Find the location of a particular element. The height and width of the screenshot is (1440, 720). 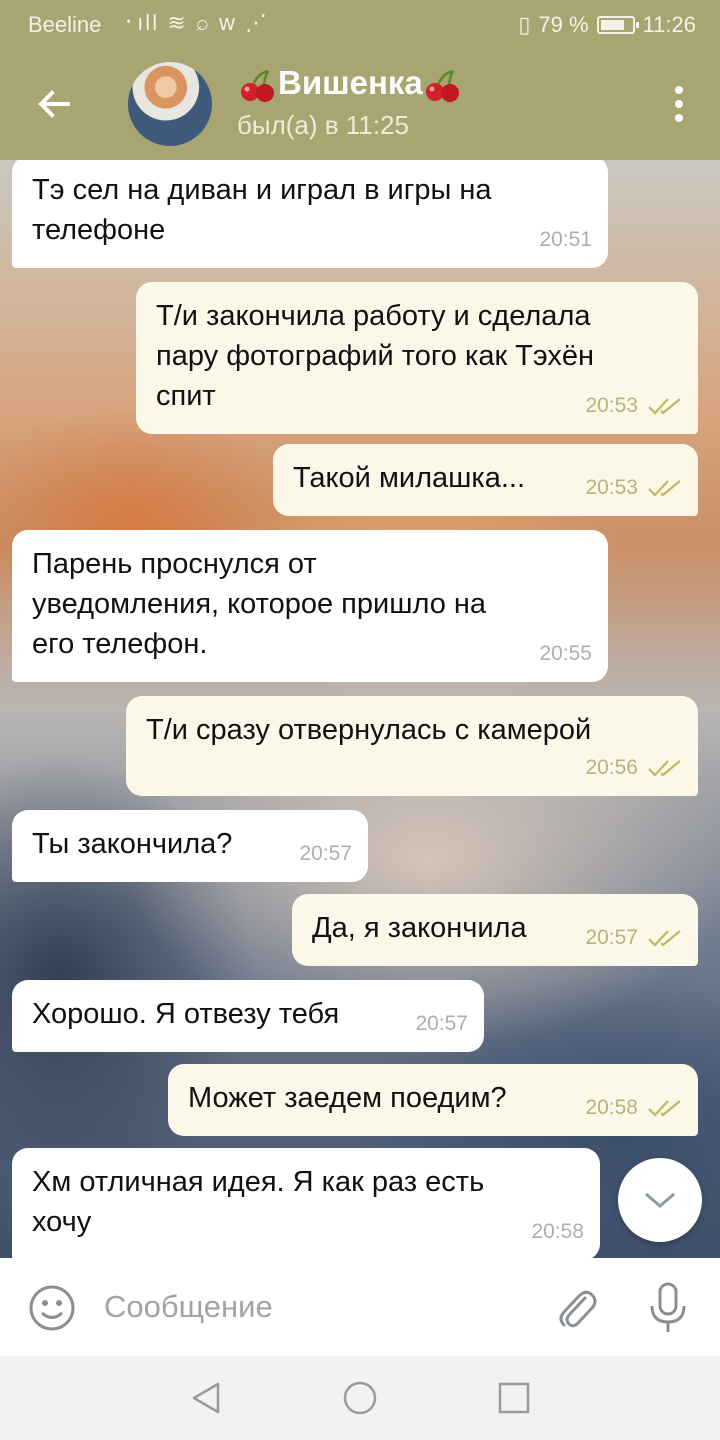

message-bubble-outgoing: Может заедем поедим? 20:58 is located at coordinates (433, 1100).